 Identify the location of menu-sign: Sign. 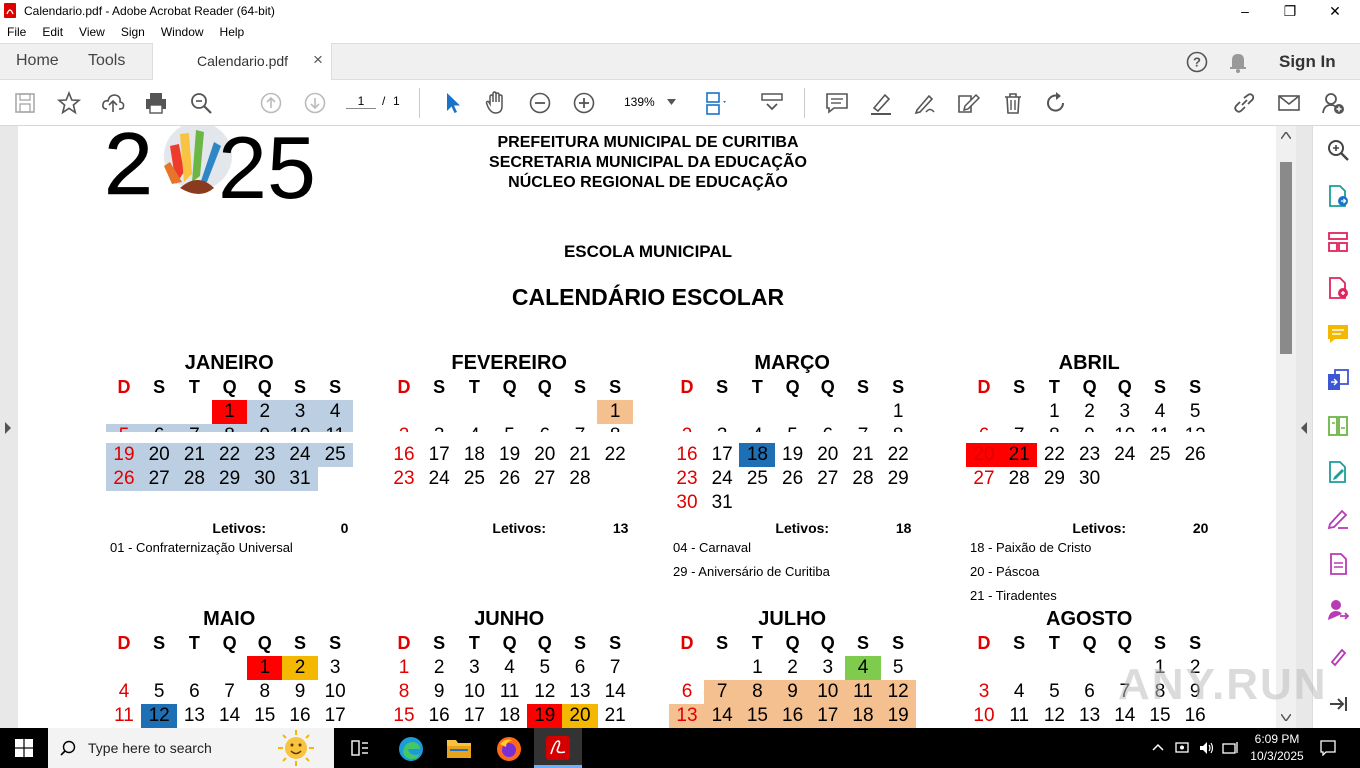
(133, 30).